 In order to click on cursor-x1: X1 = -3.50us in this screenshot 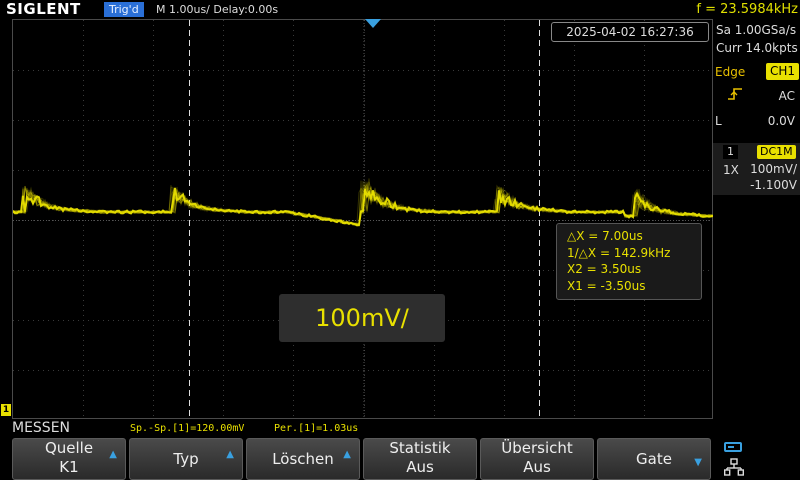, I will do `click(606, 285)`.